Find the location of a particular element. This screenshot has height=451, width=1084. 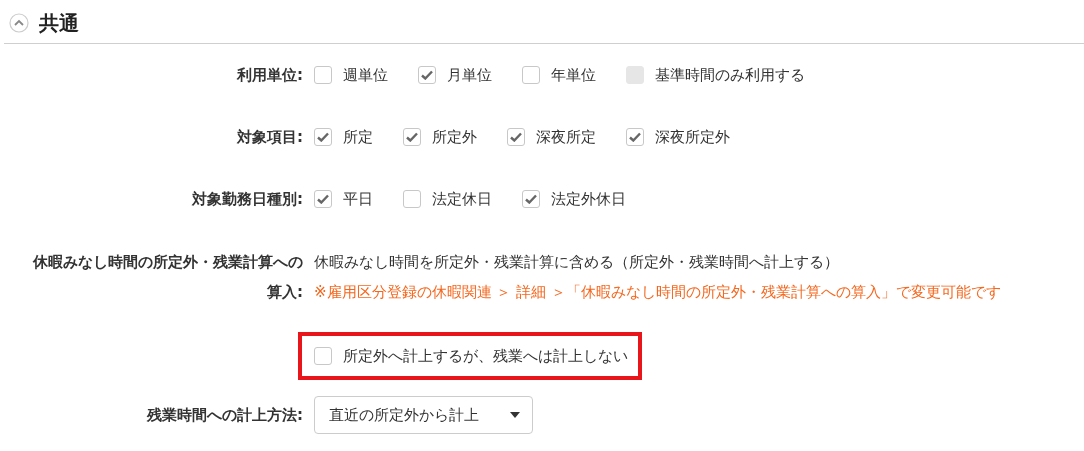

checkbox-option: 深夜所定外 is located at coordinates (678, 137).